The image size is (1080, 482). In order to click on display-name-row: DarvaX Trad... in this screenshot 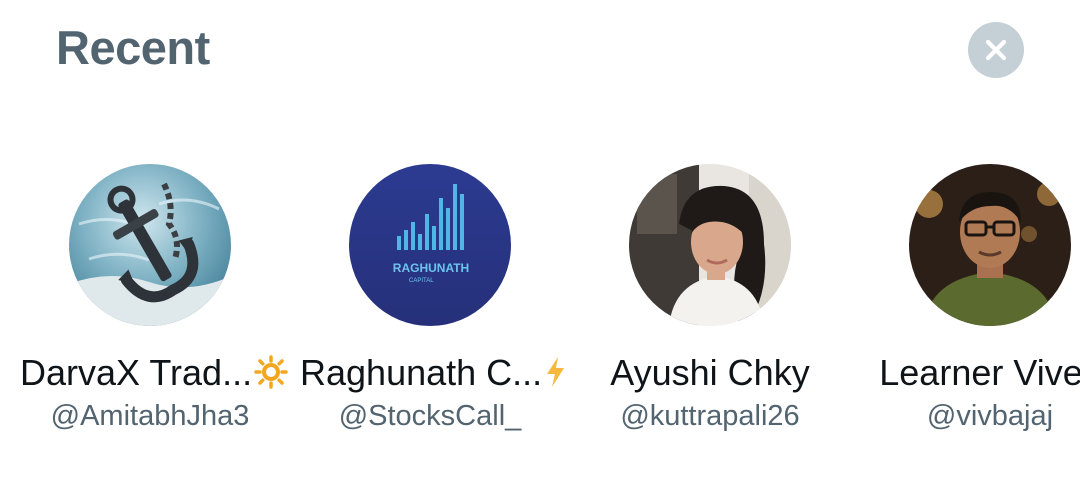, I will do `click(154, 374)`.